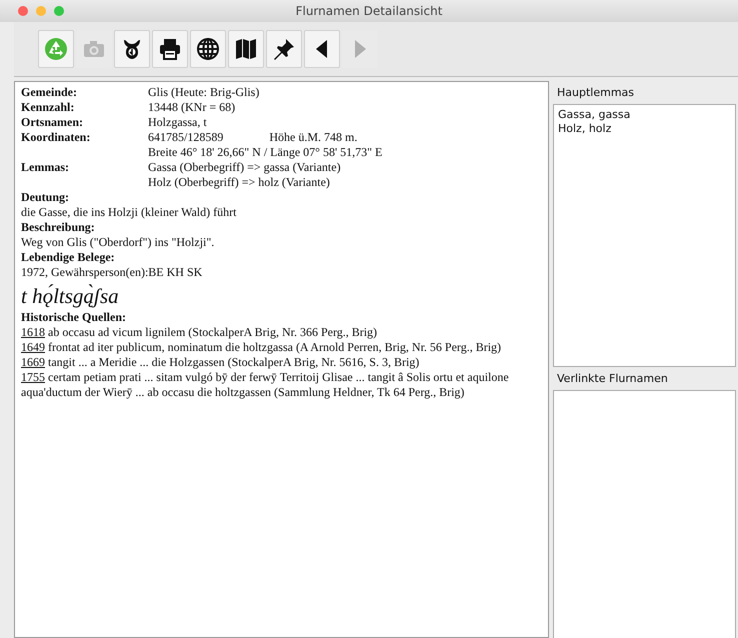 The height and width of the screenshot is (638, 738). Describe the element at coordinates (70, 296) in the screenshot. I see `phonetic-transcription: t hǫ́ltsgą̀ʃsa` at that location.